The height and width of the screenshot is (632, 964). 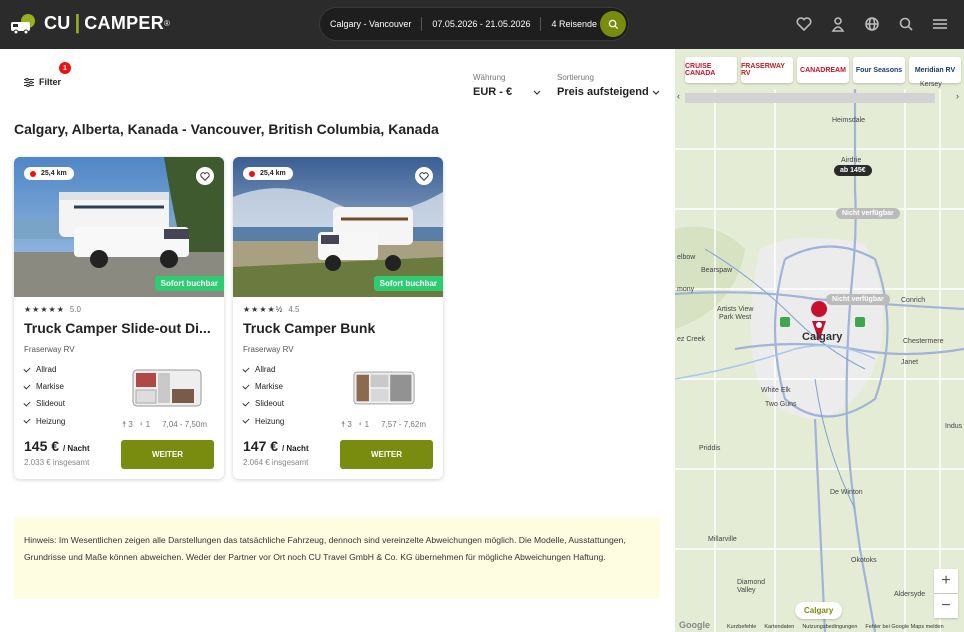 I want to click on zoom-out-button: −, so click(x=946, y=606).